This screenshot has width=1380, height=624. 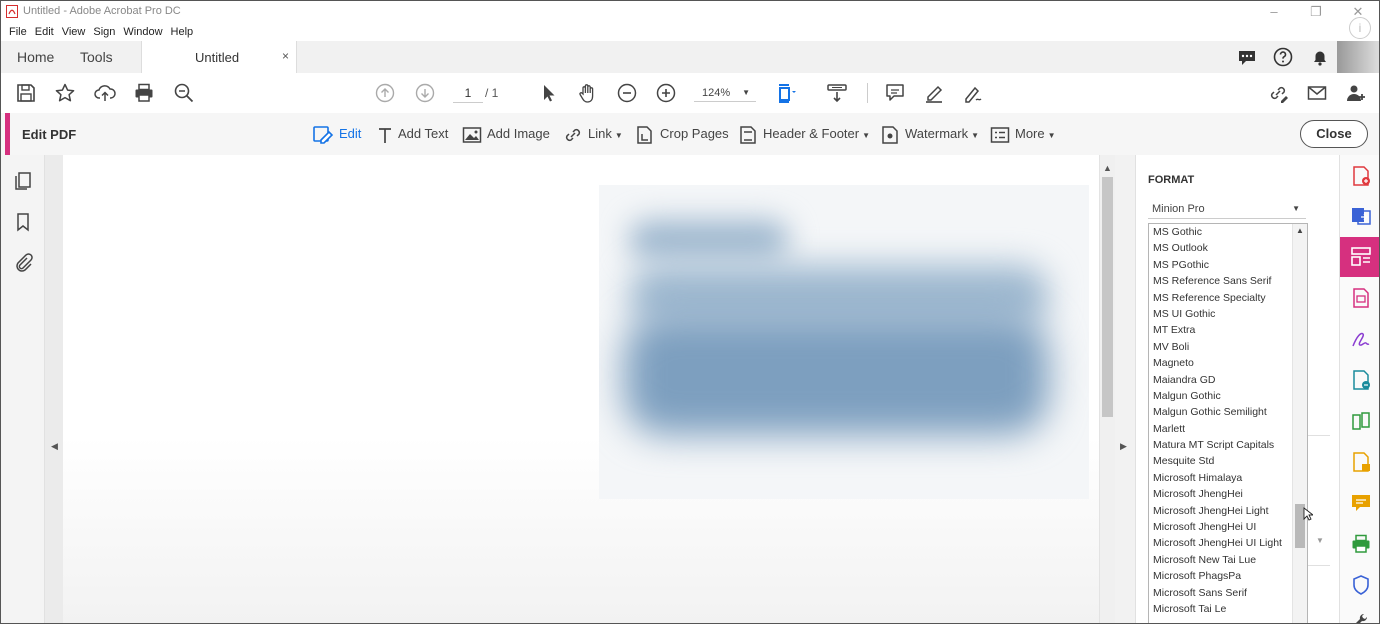 I want to click on link-edit-icon, so click(x=1278, y=93).